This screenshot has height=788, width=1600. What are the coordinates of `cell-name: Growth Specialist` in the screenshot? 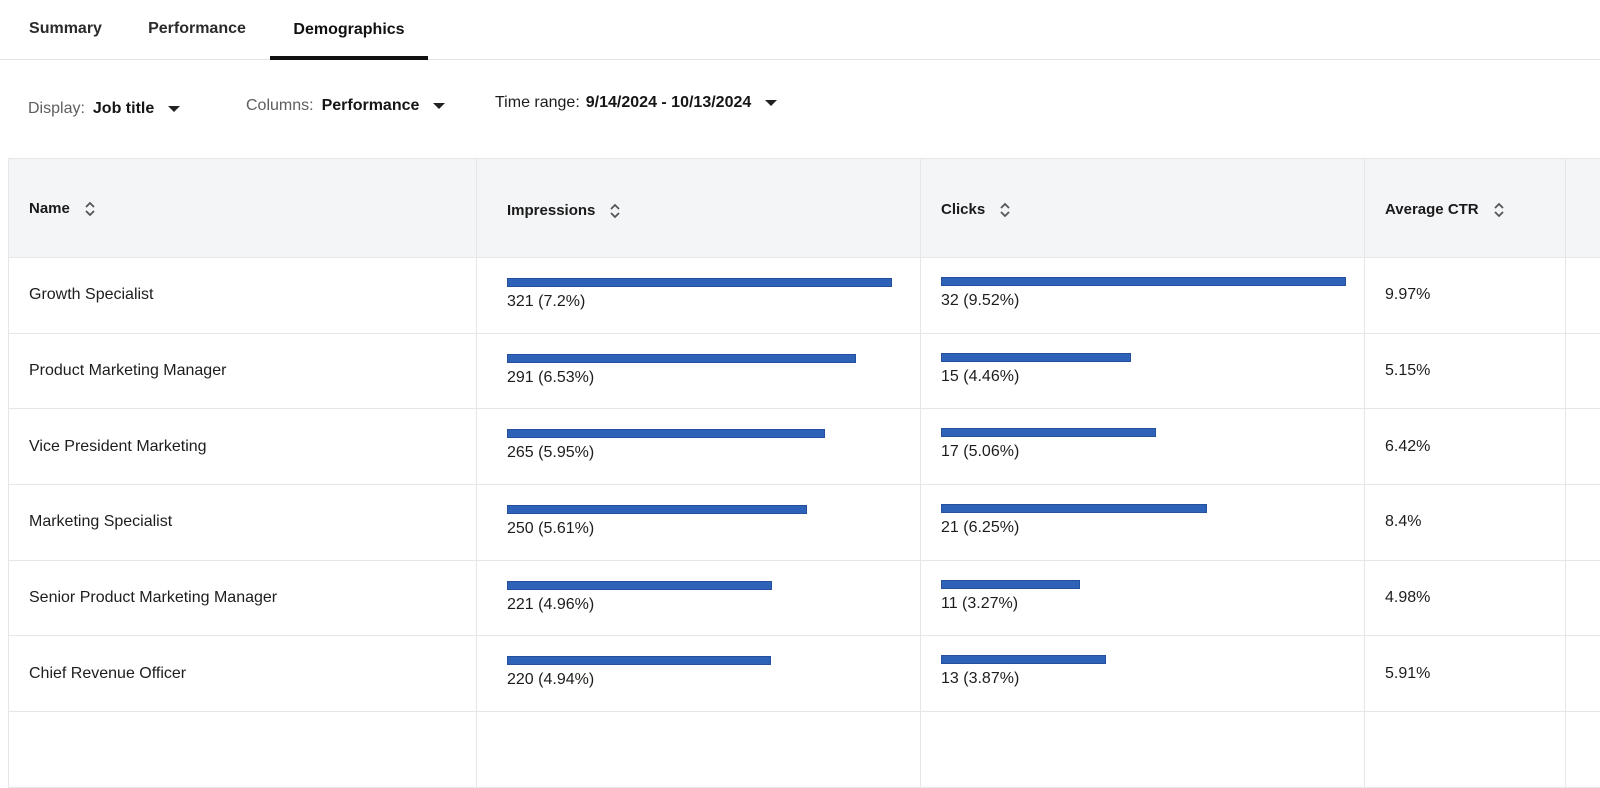 It's located at (243, 295).